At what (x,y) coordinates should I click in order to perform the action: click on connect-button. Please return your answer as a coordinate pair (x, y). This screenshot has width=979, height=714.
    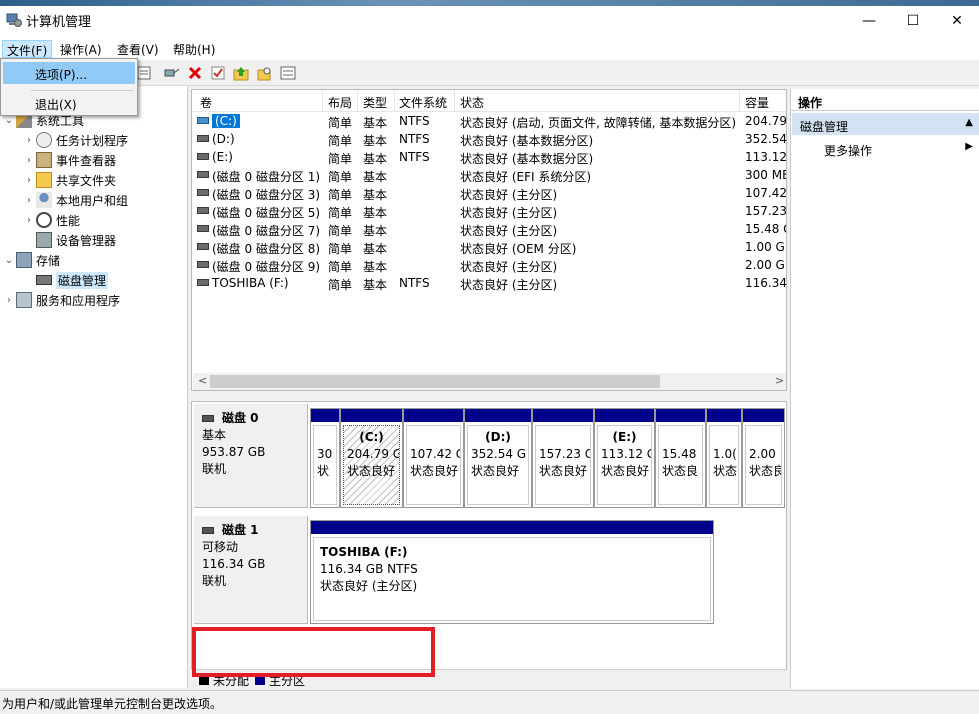
    Looking at the image, I should click on (172, 73).